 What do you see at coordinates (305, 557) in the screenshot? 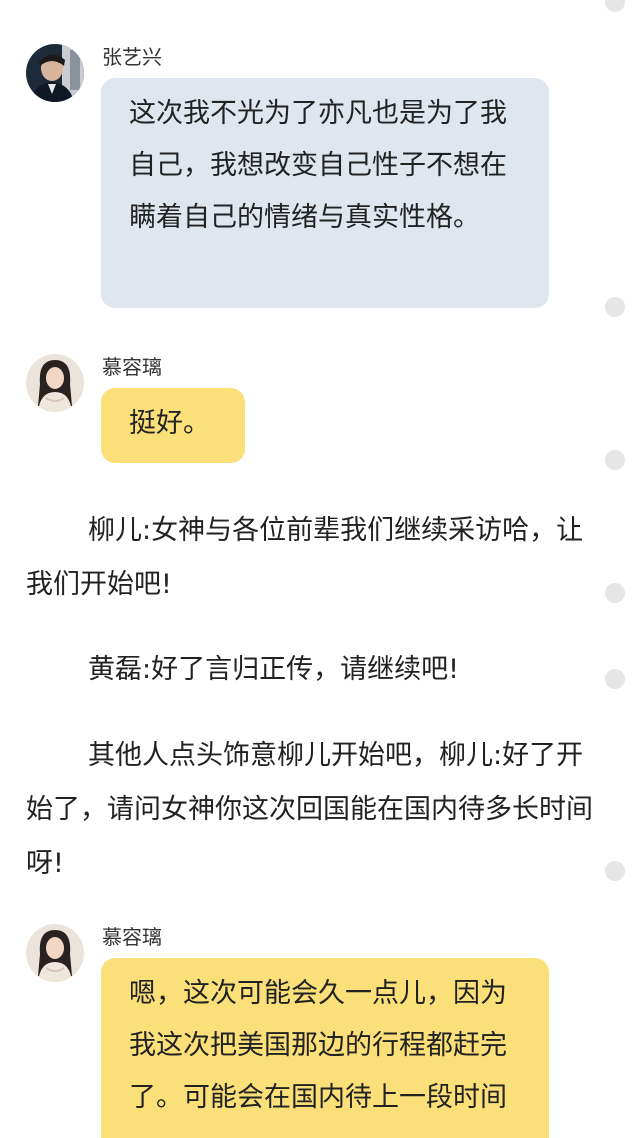
I see `narration-paragraph: 柳儿:女神与各位前辈我们继续采访哈，让我们开始吧!` at bounding box center [305, 557].